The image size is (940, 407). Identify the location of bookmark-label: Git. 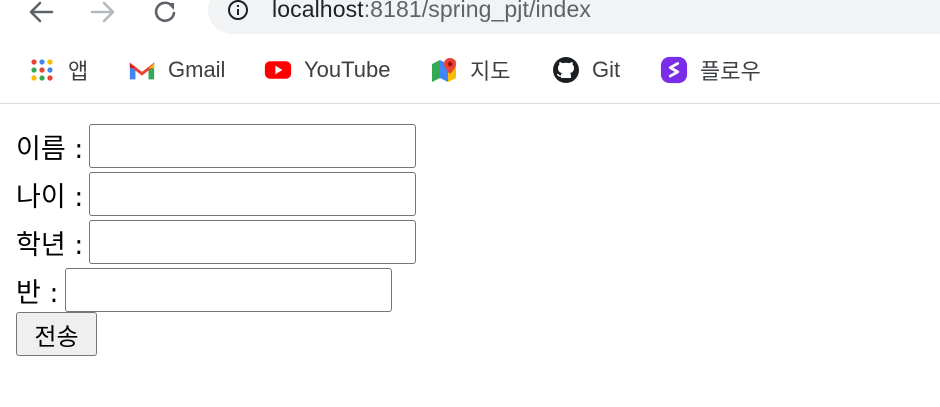
(606, 69).